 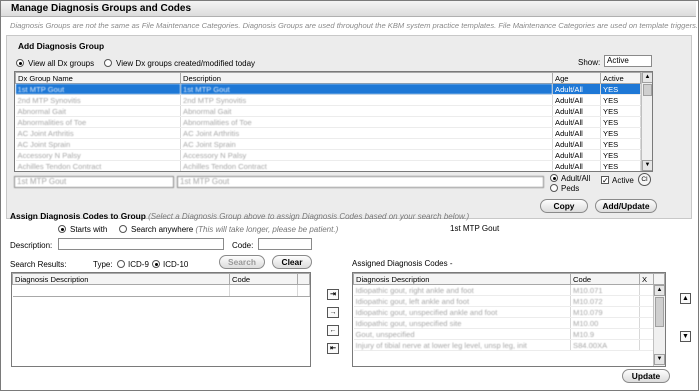 What do you see at coordinates (366, 122) in the screenshot?
I see `dx-group-description-cell: Abnormalities of Toe` at bounding box center [366, 122].